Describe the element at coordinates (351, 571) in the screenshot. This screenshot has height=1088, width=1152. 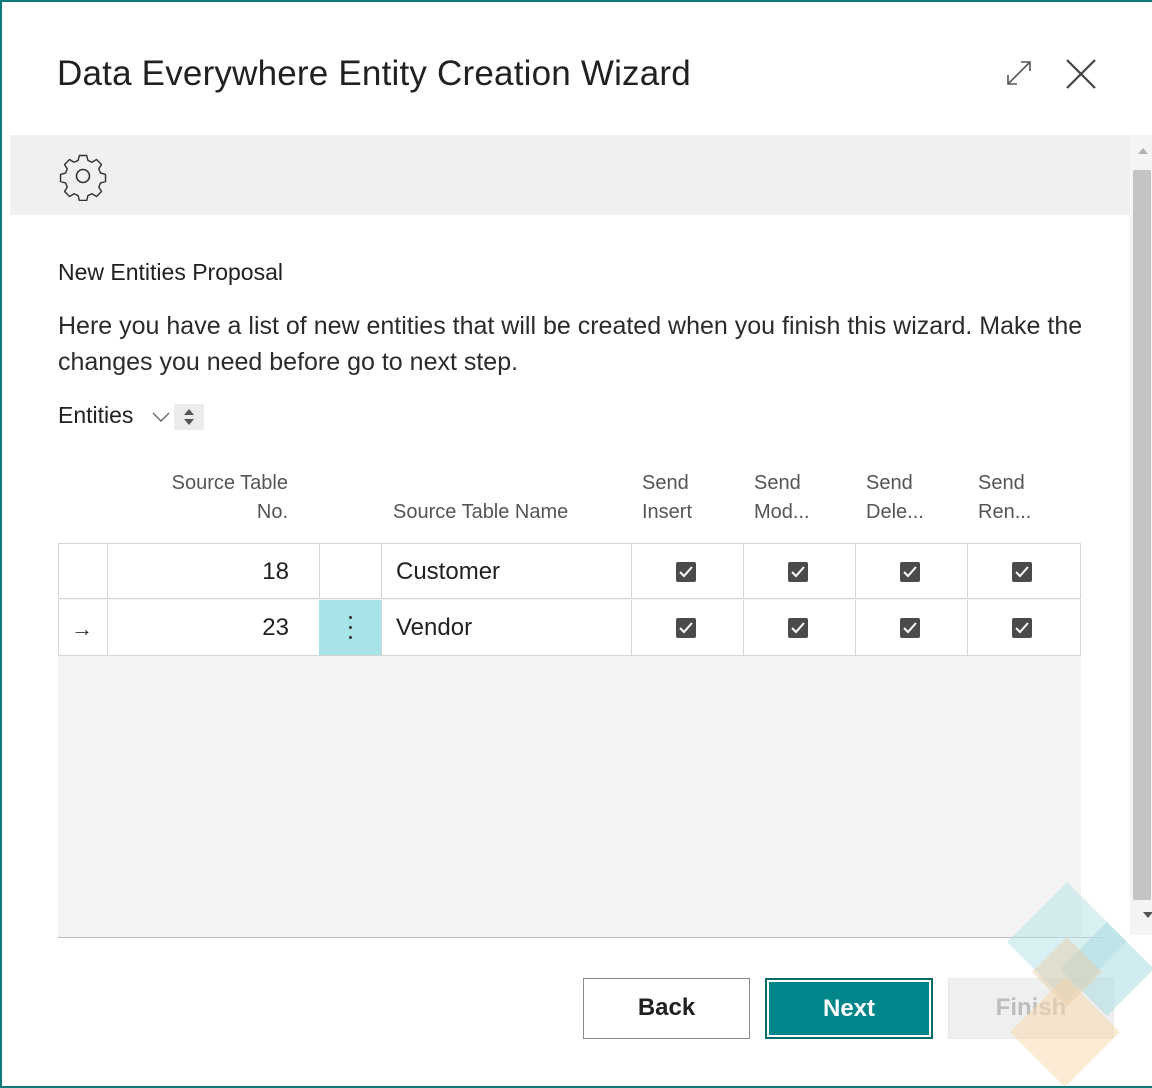
I see `row-actions-cell` at that location.